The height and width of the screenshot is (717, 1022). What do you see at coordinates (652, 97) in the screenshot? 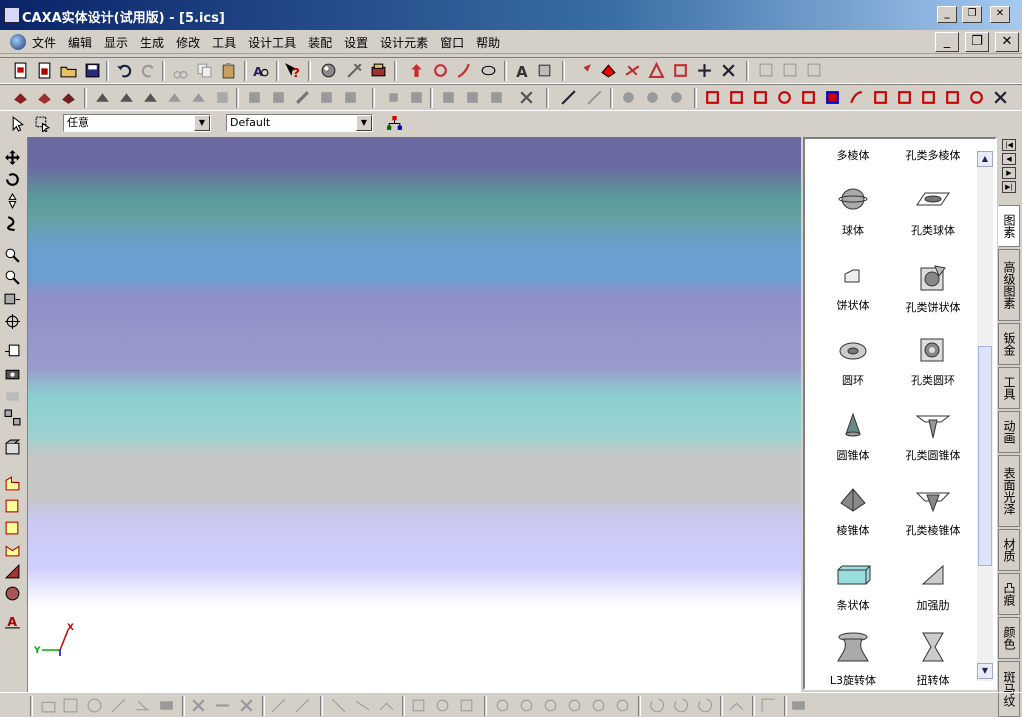
I see `g2-icon` at bounding box center [652, 97].